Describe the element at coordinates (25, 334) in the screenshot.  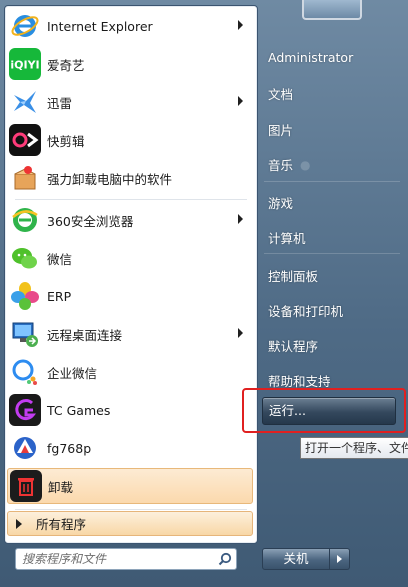
I see `remote-desktop-icon` at that location.